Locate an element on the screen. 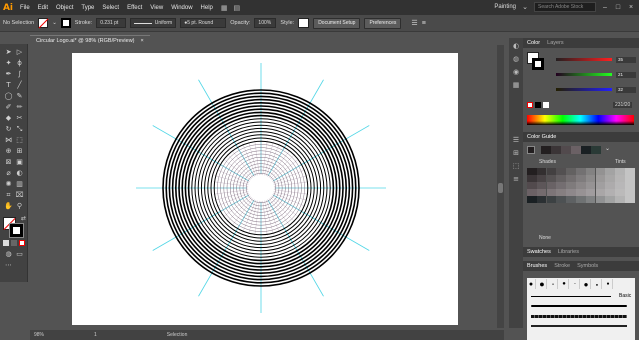  chevron-down-icon: ⌄ is located at coordinates (54, 23).